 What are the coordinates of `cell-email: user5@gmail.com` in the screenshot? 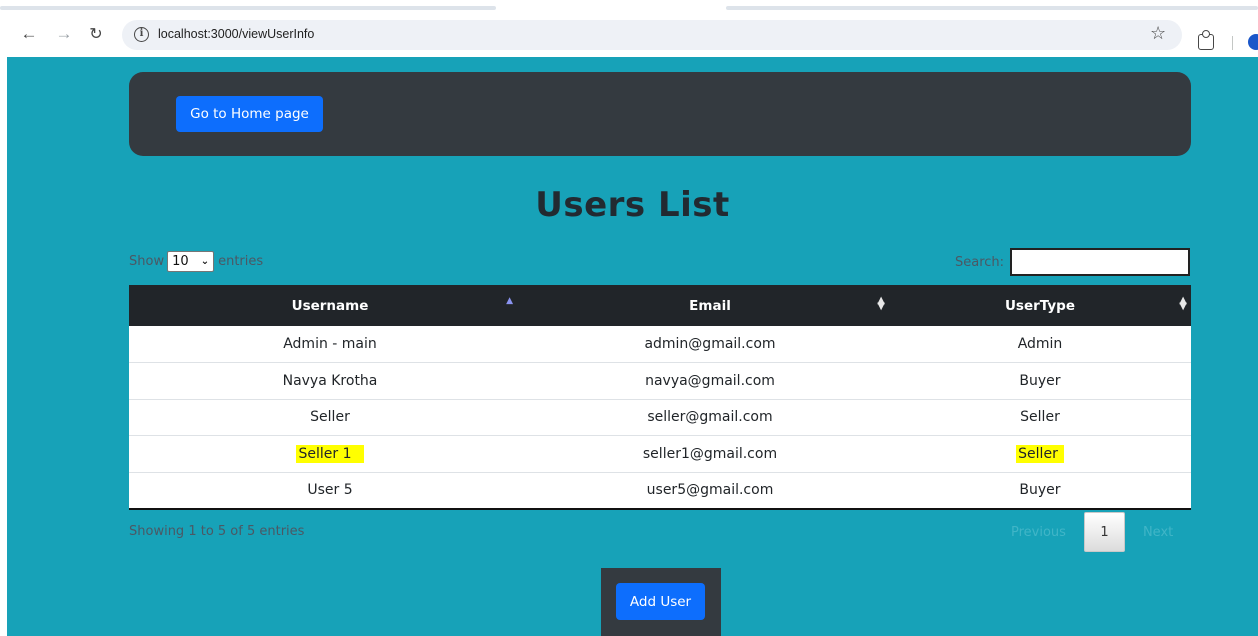 It's located at (710, 490).